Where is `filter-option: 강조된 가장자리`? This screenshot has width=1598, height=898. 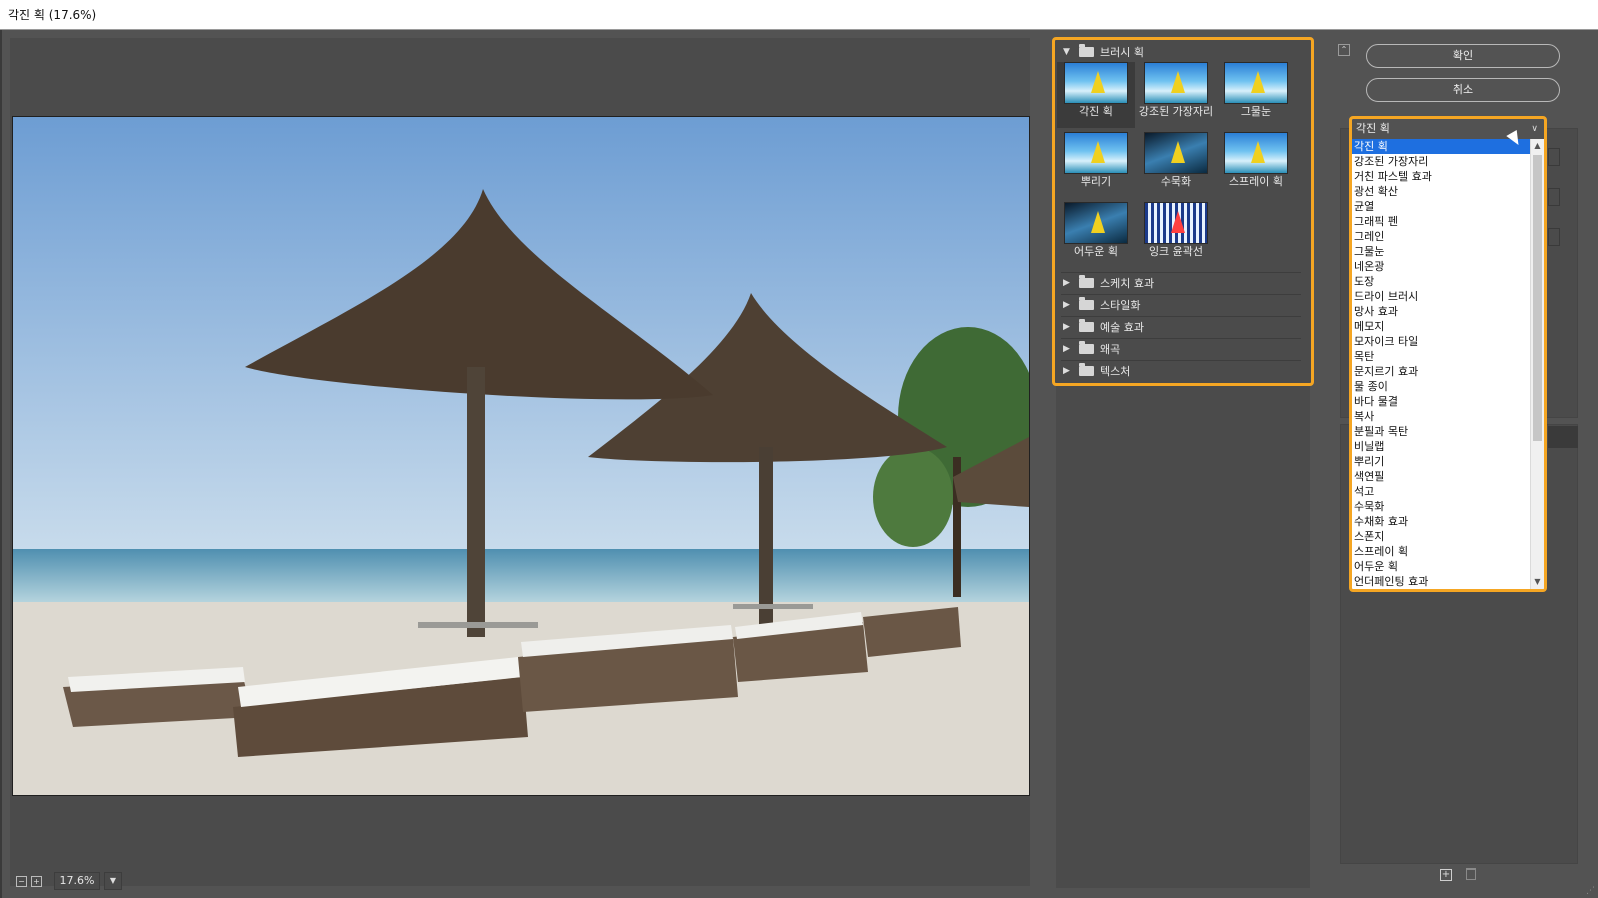 filter-option: 강조된 가장자리 is located at coordinates (1441, 161).